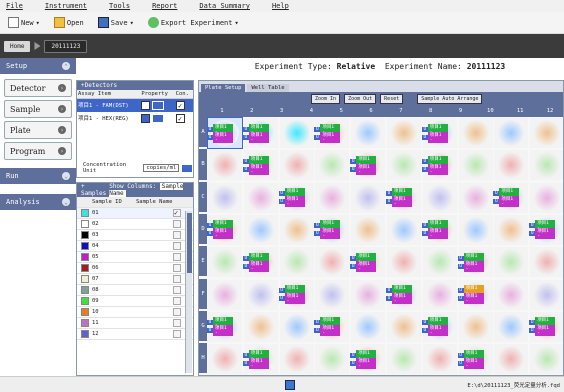 The width and height of the screenshot is (564, 392). What do you see at coordinates (193, 22) in the screenshot?
I see `export-experiment-button: Export Experiment ▾` at bounding box center [193, 22].